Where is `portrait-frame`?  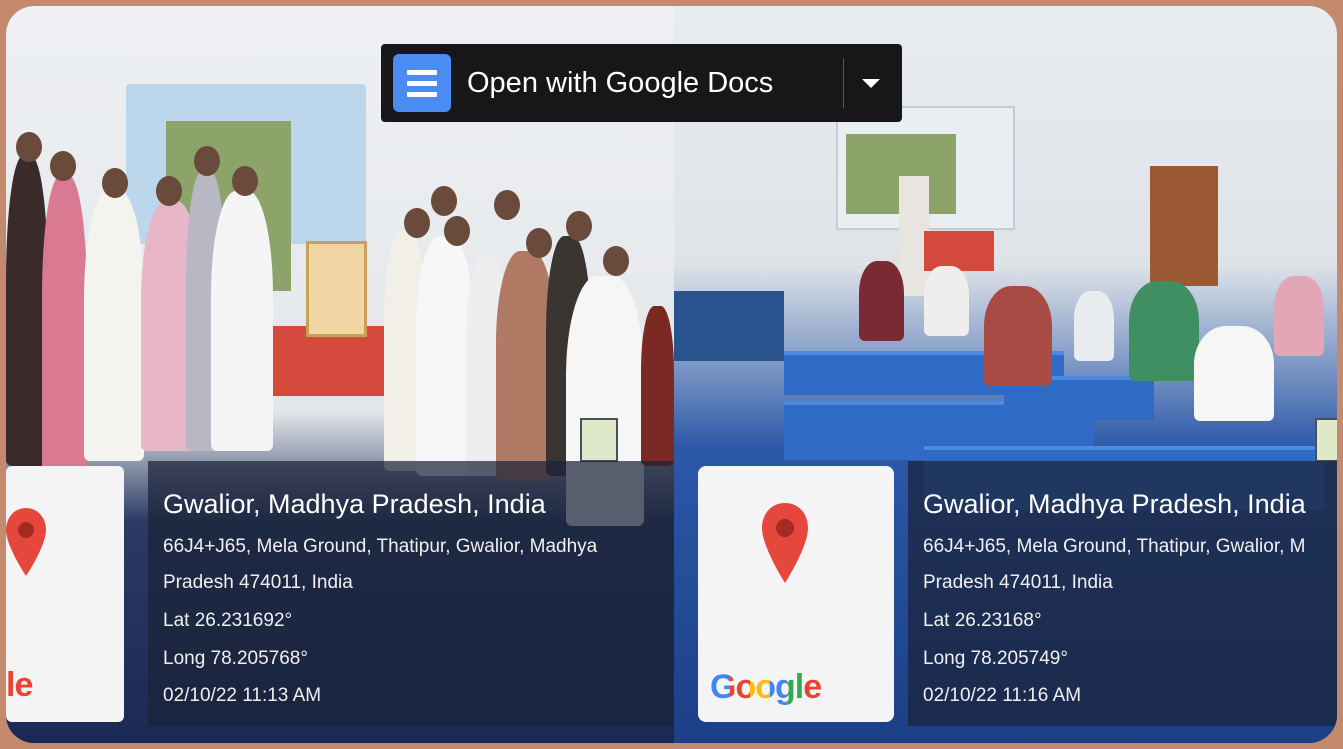
portrait-frame is located at coordinates (336, 289).